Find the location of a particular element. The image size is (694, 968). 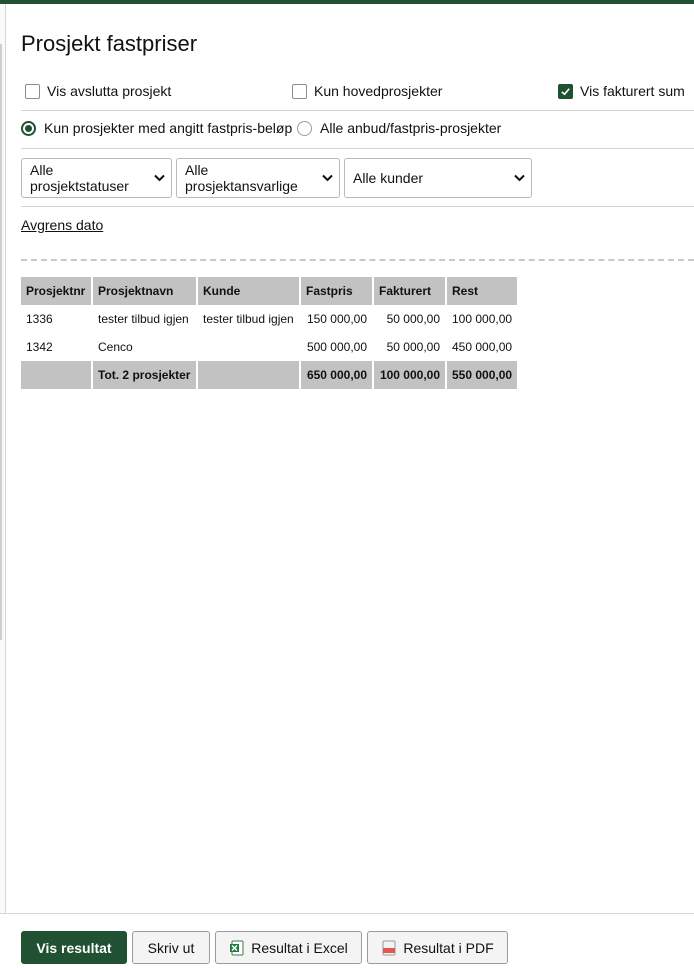

print-button: Skriv ut is located at coordinates (171, 947).